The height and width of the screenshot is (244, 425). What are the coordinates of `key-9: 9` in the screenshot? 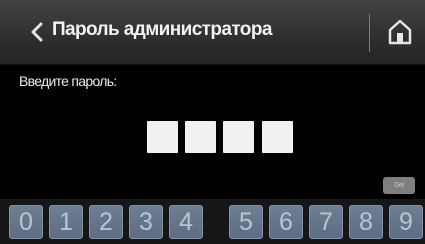 It's located at (406, 222).